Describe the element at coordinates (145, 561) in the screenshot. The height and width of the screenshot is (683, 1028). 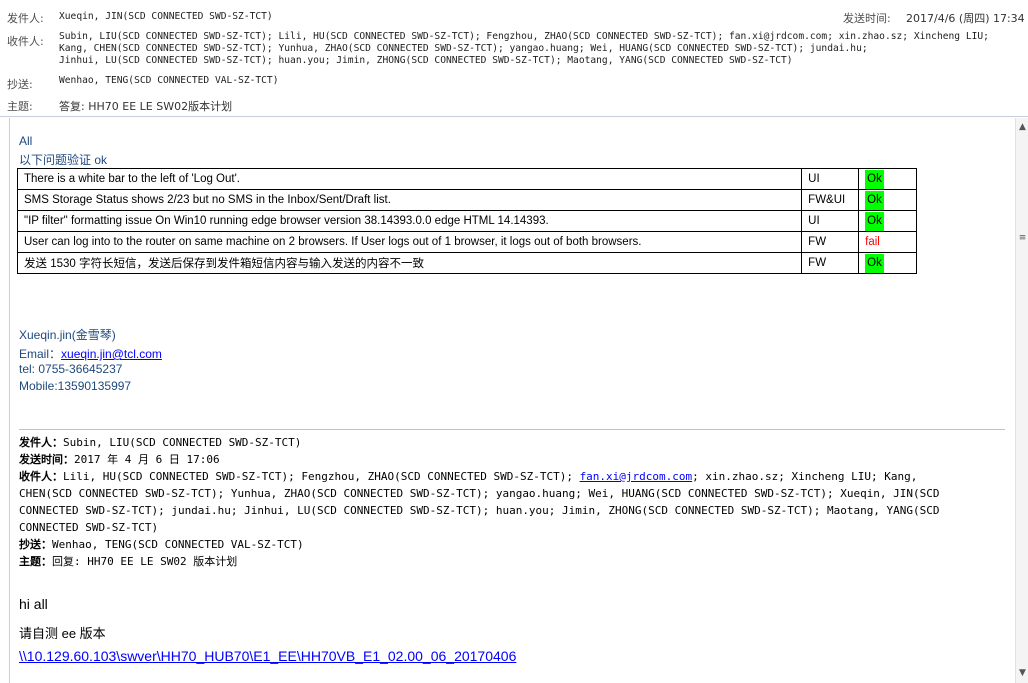
I see `quoted-subject-value: 回复: HH70 EE LE SW02 版本计划` at that location.